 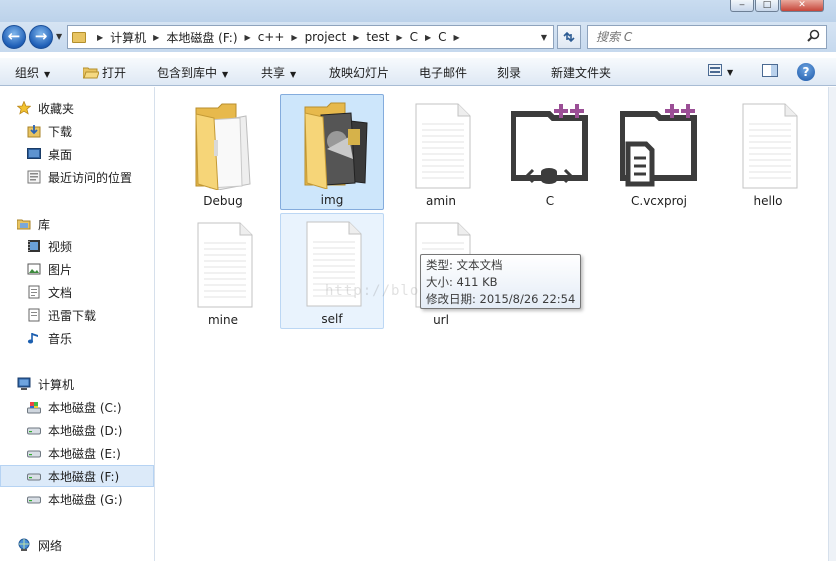 What do you see at coordinates (114, 73) in the screenshot?
I see `open-label: 打开` at bounding box center [114, 73].